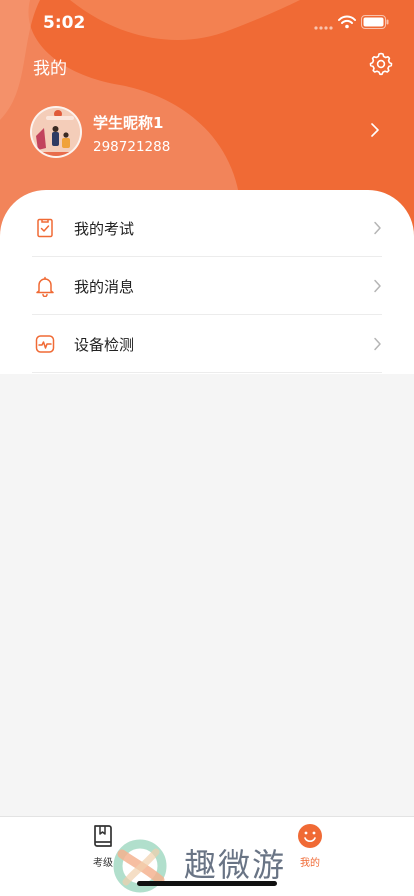 The height and width of the screenshot is (896, 414). I want to click on status-time: 5:02, so click(64, 23).